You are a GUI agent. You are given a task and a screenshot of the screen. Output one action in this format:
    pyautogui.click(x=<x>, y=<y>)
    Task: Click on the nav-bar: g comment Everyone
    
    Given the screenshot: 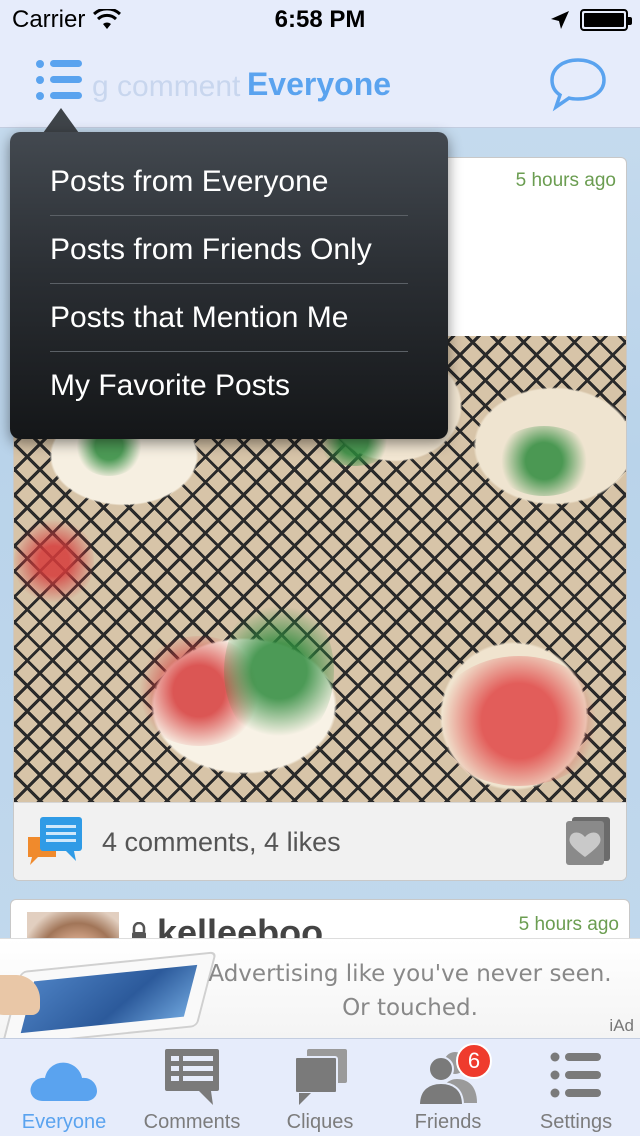 What is the action you would take?
    pyautogui.click(x=320, y=84)
    